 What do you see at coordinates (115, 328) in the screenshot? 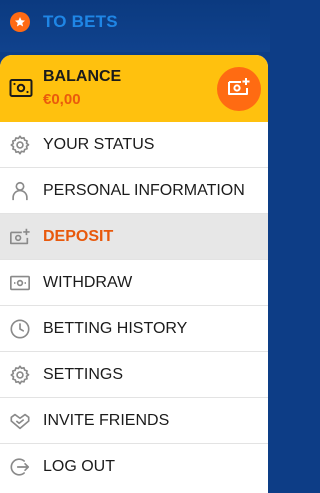
I see `menu-item-label: BETTING HISTORY` at bounding box center [115, 328].